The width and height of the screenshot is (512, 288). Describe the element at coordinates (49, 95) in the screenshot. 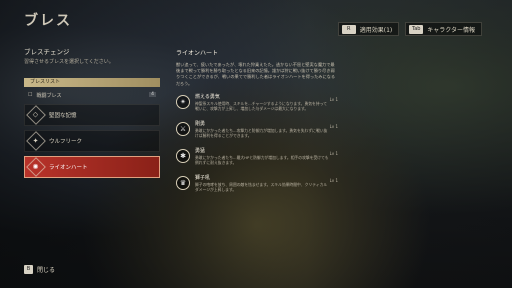

I see `group-label: 戦闘ブレス` at that location.